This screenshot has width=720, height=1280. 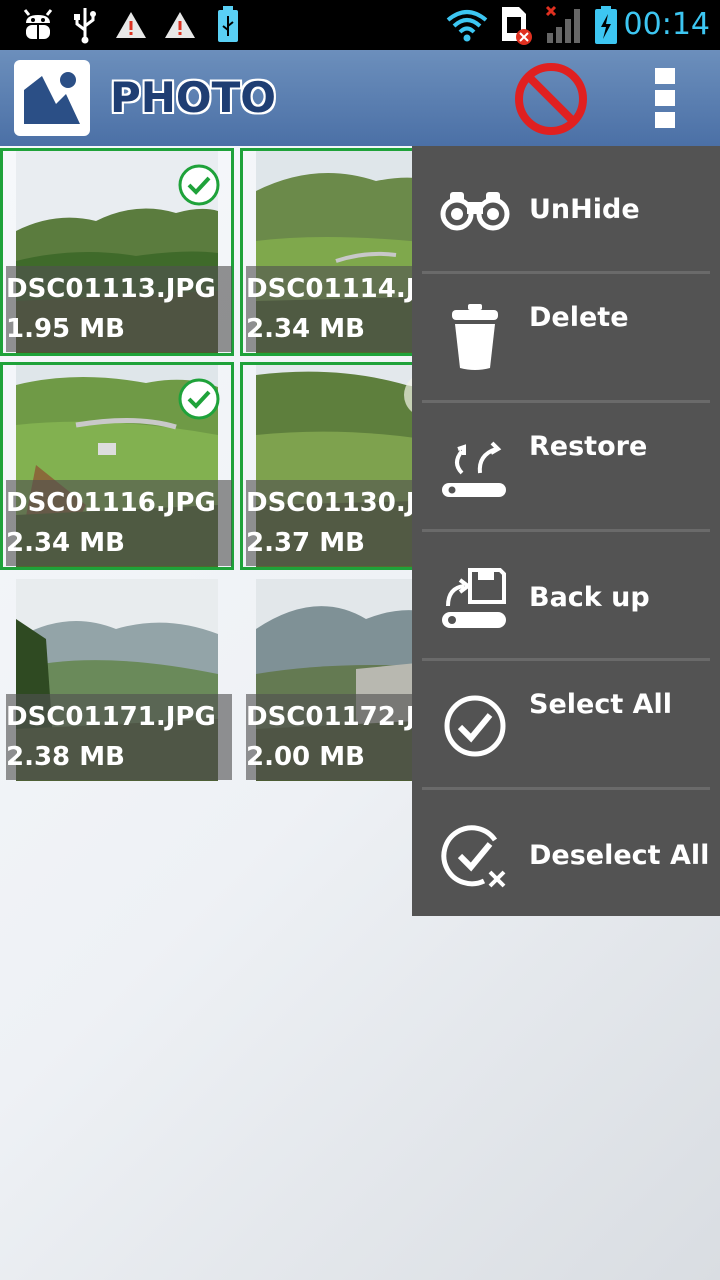 What do you see at coordinates (665, 98) in the screenshot?
I see `more-vert-icon` at bounding box center [665, 98].